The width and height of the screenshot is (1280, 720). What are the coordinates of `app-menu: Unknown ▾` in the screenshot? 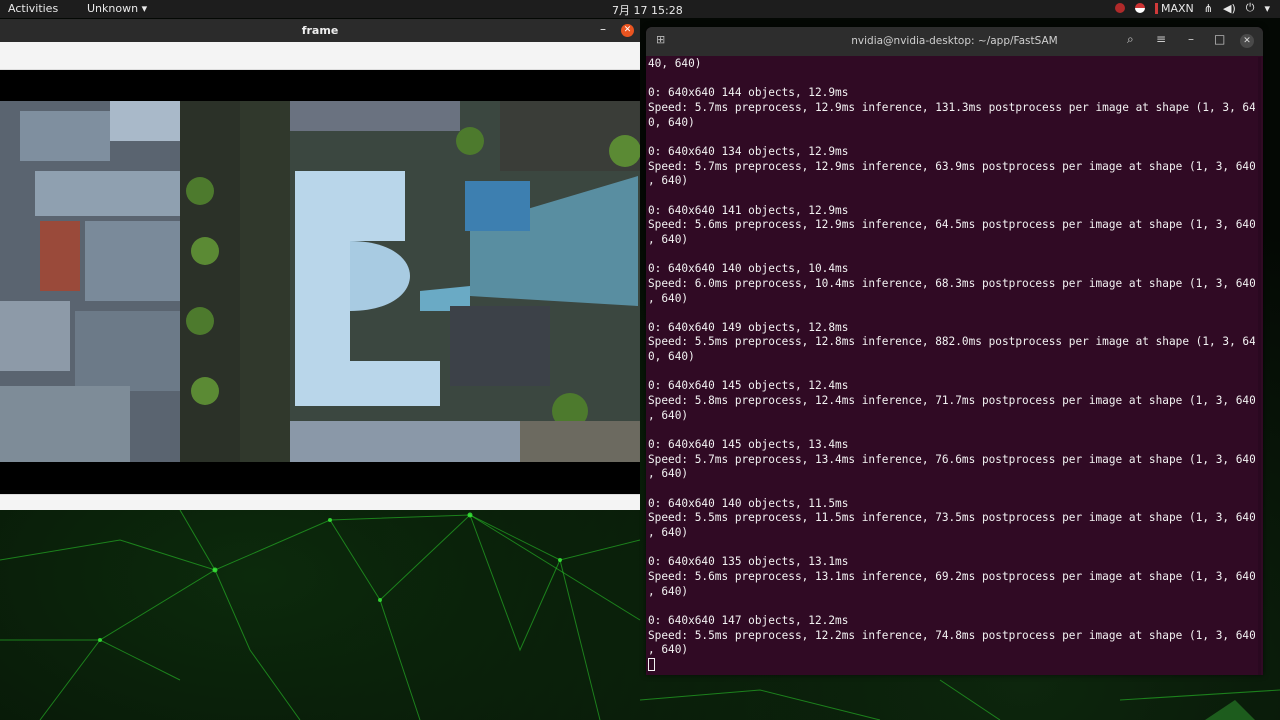 It's located at (117, 8).